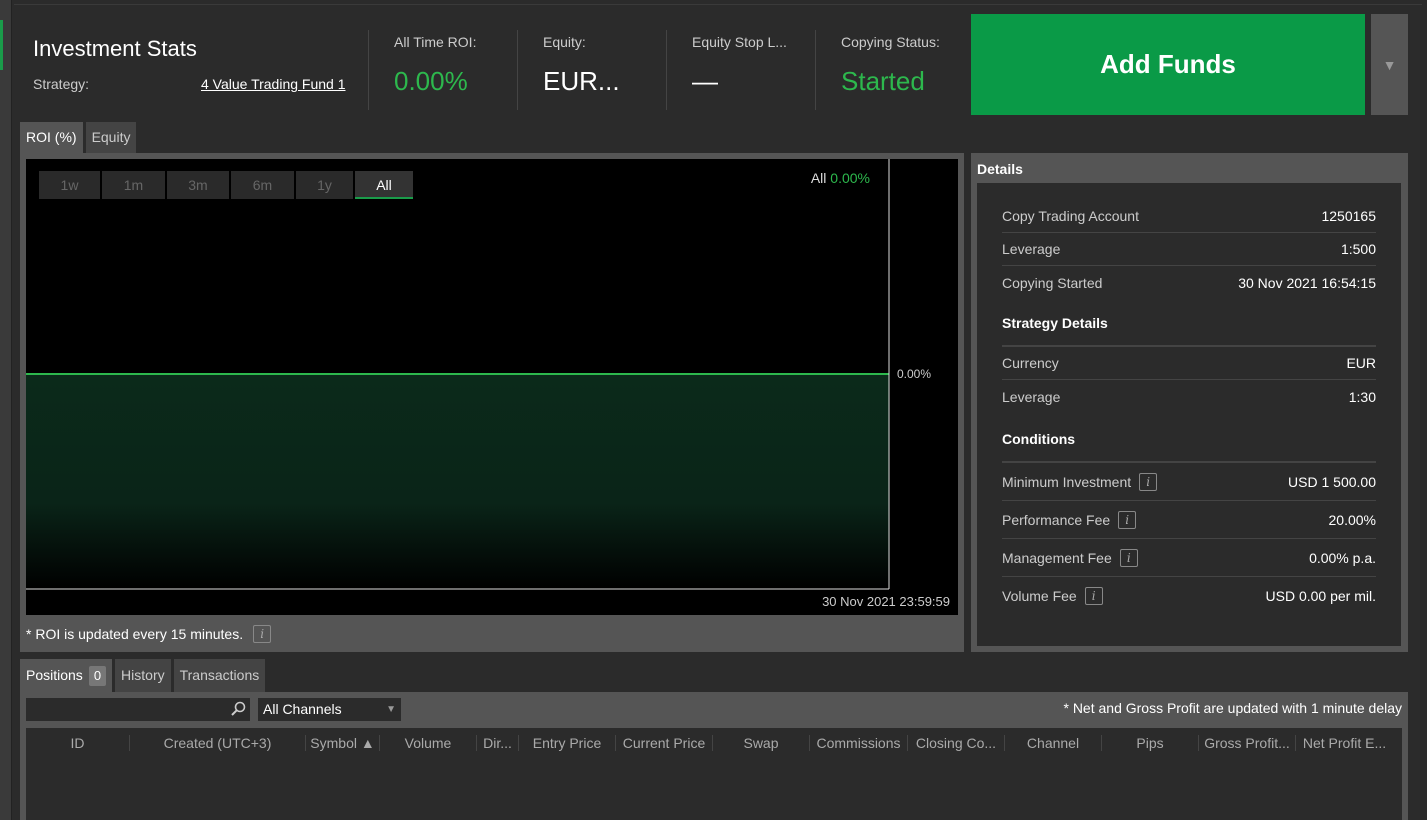  Describe the element at coordinates (97, 675) in the screenshot. I see `positions-count-badge: 0` at that location.